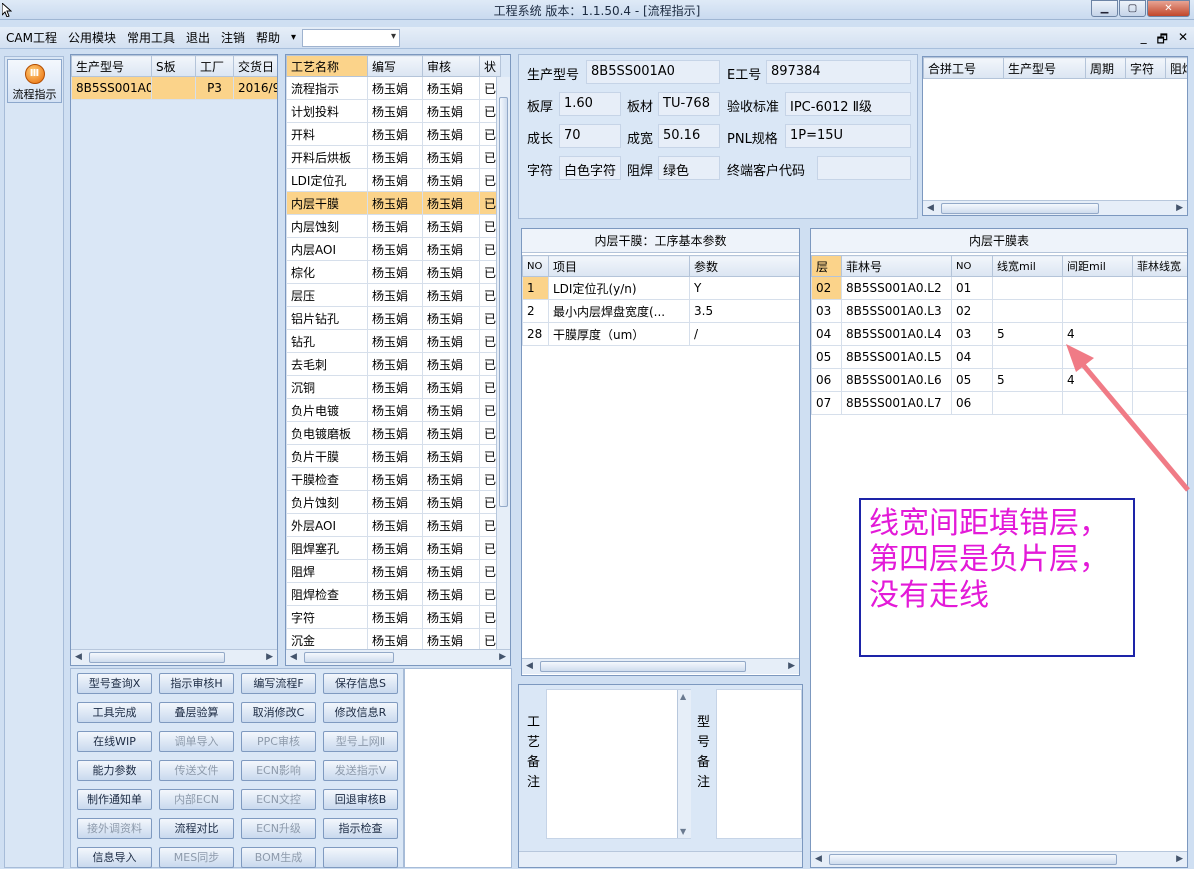  Describe the element at coordinates (759, 764) in the screenshot. I see `model-remark-field` at that location.